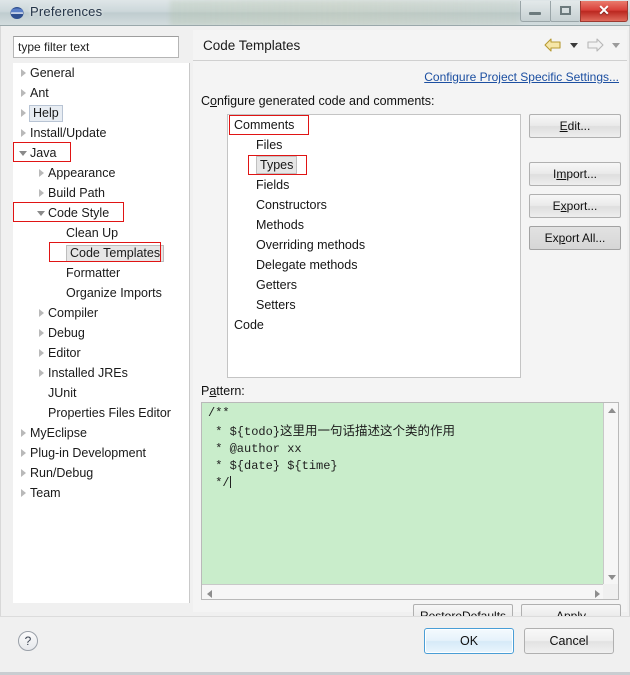 The image size is (630, 675). I want to click on pattern-line: * ${todo}这里用一句话描述这个类的作用, so click(332, 431).